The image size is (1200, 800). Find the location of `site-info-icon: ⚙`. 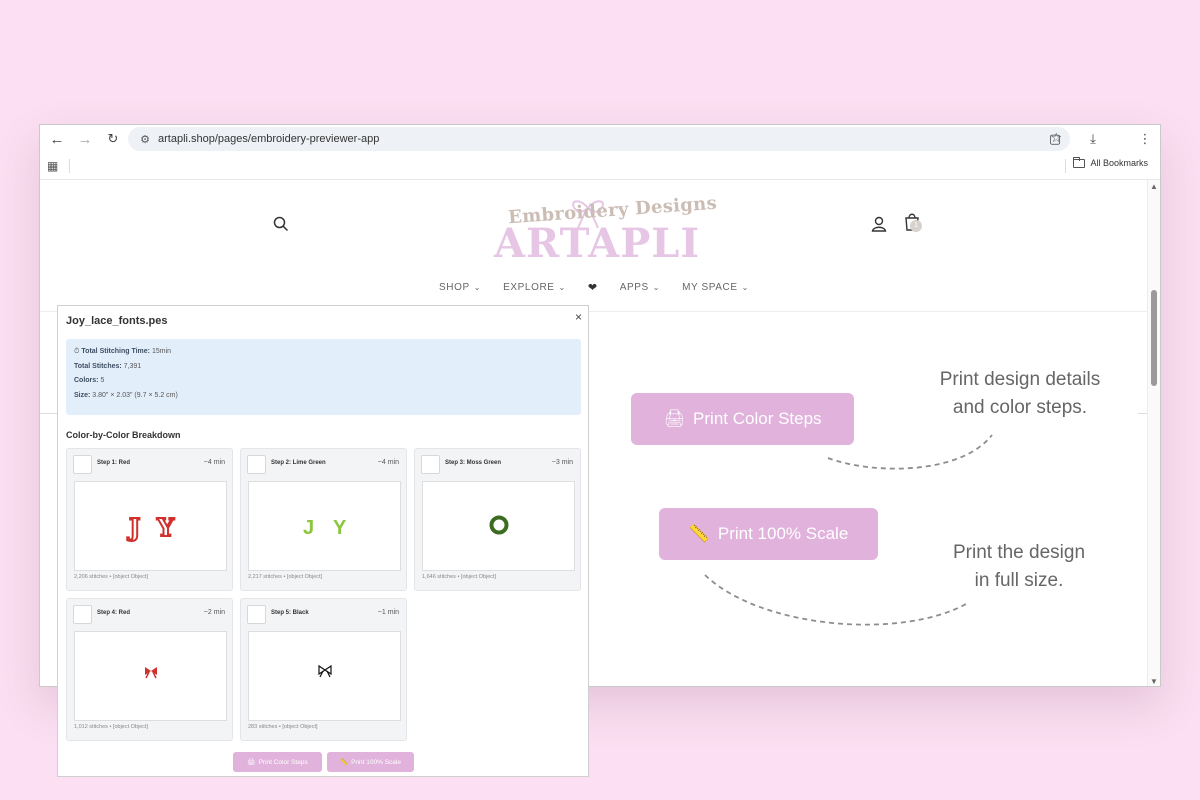

site-info-icon: ⚙ is located at coordinates (145, 139).